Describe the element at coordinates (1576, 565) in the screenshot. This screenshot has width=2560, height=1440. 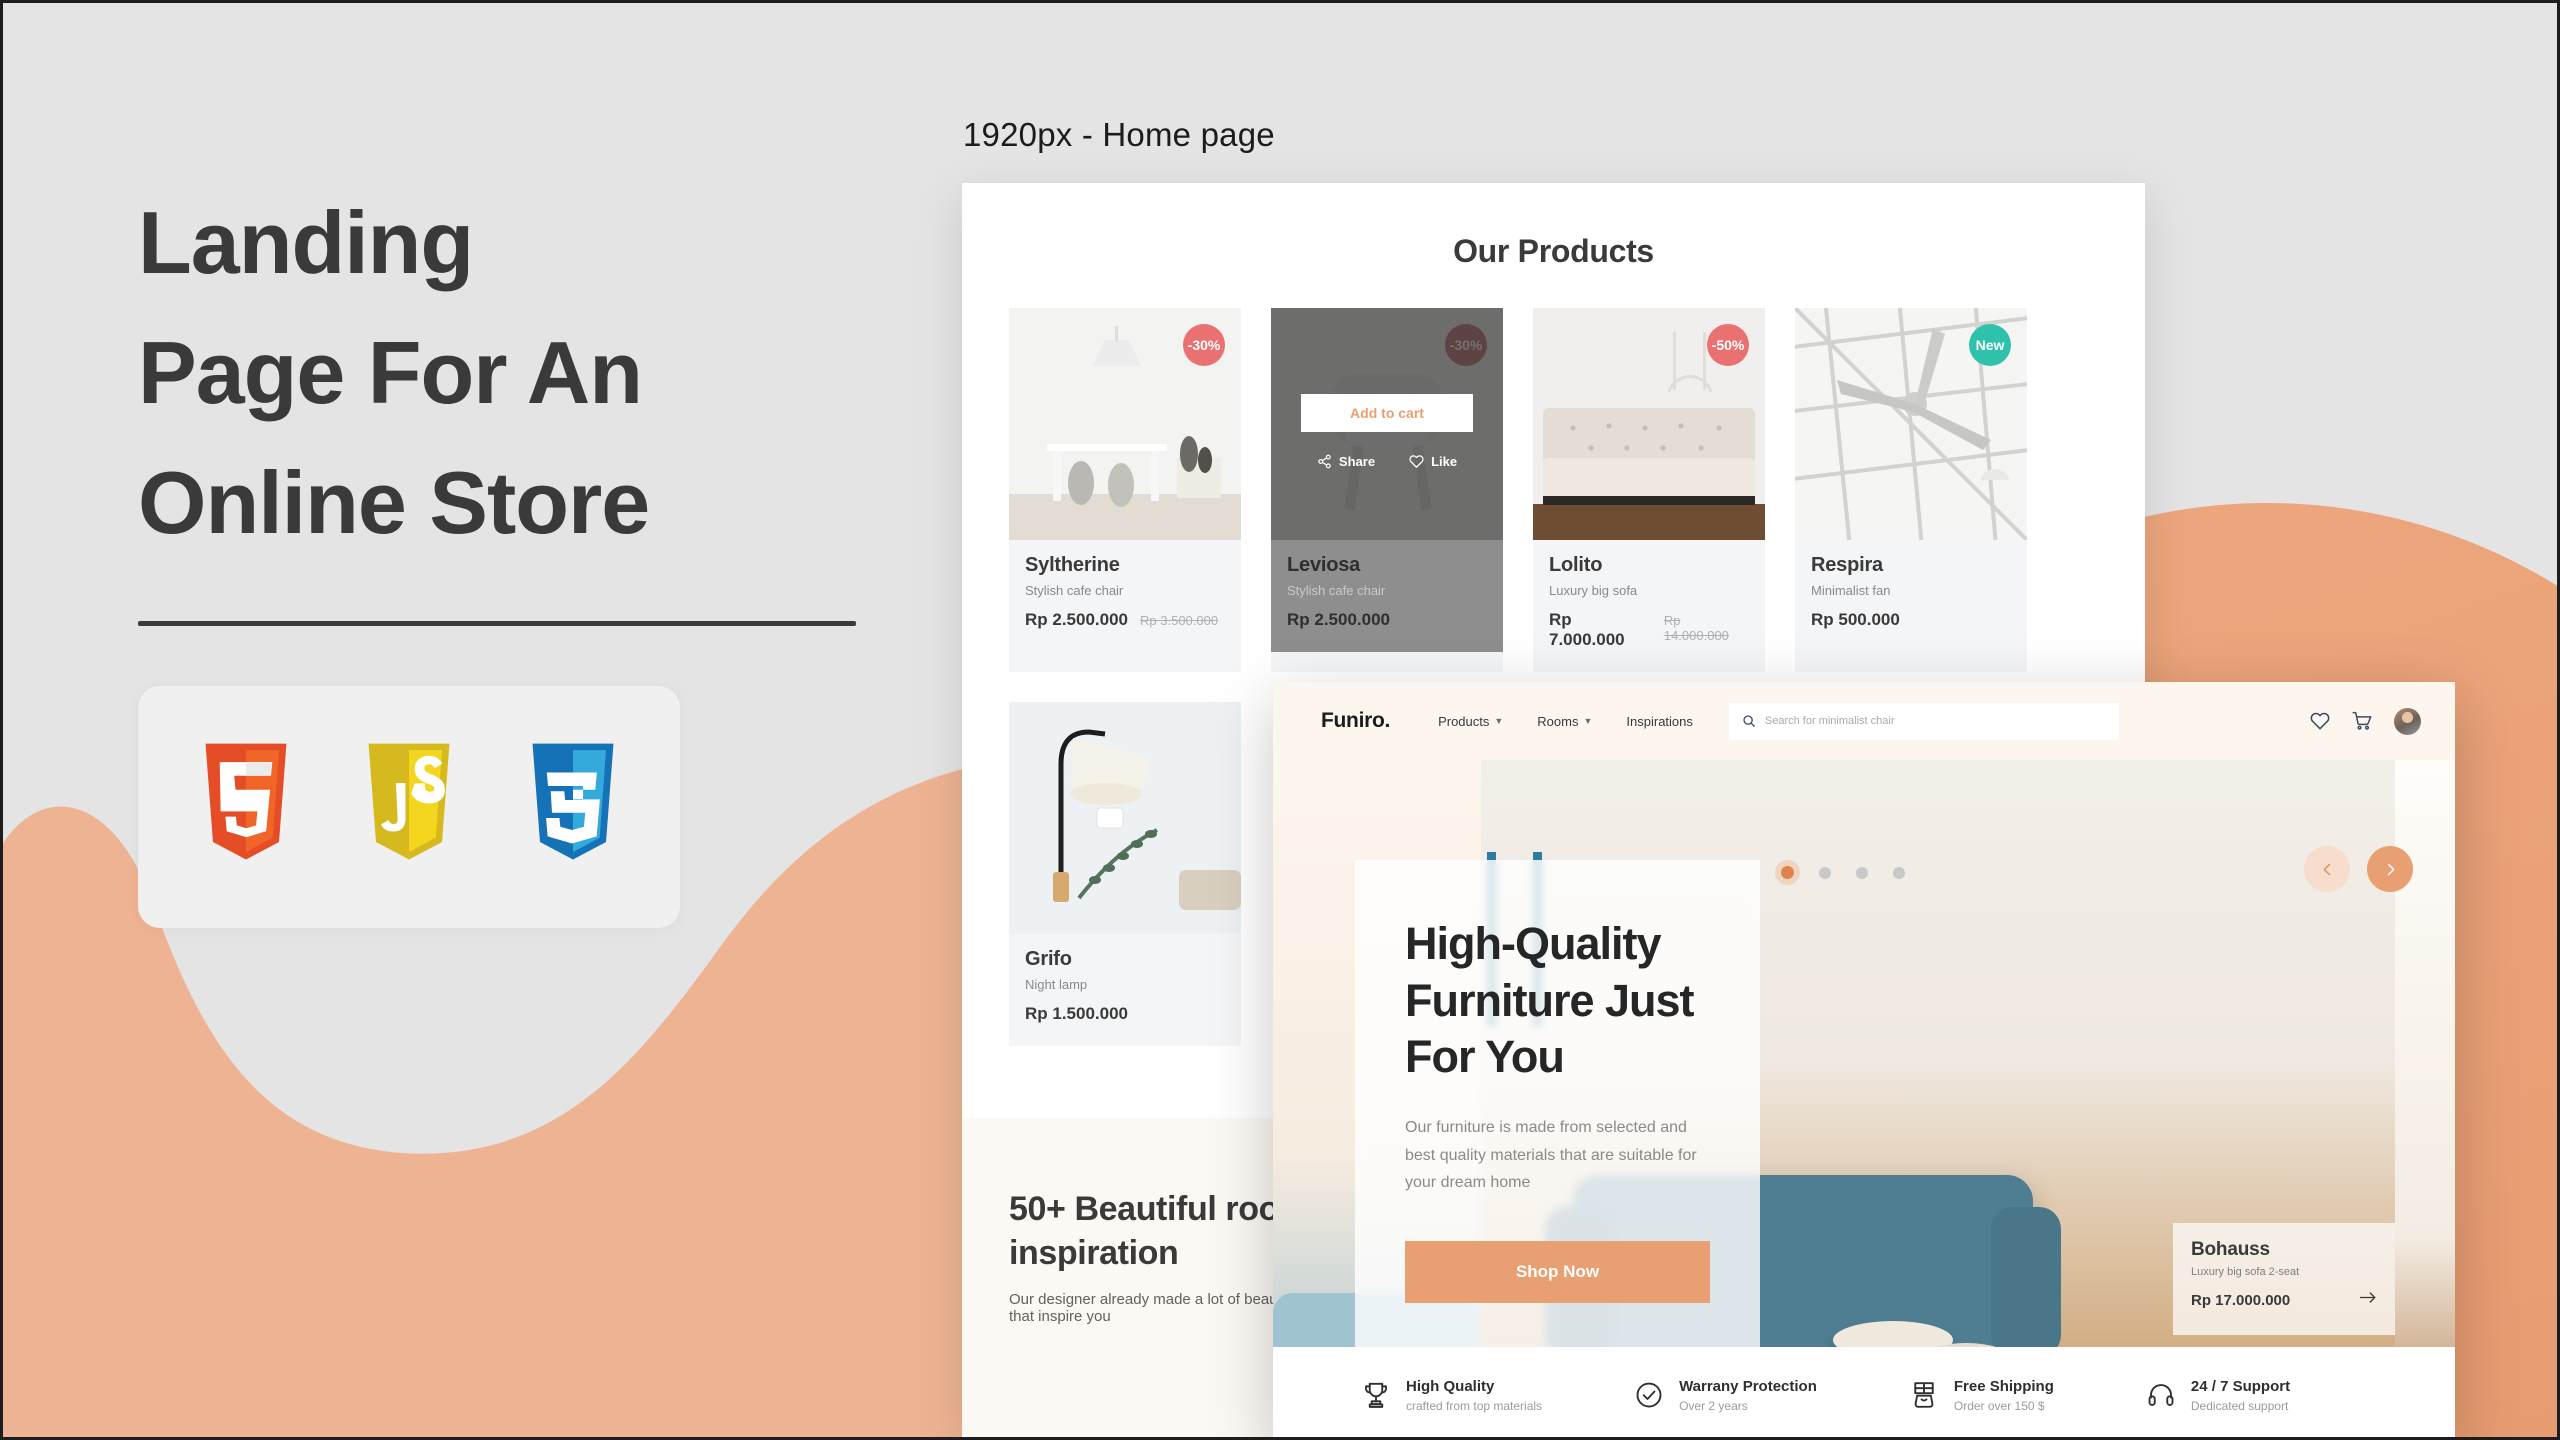
I see `product-name: Lolito` at that location.